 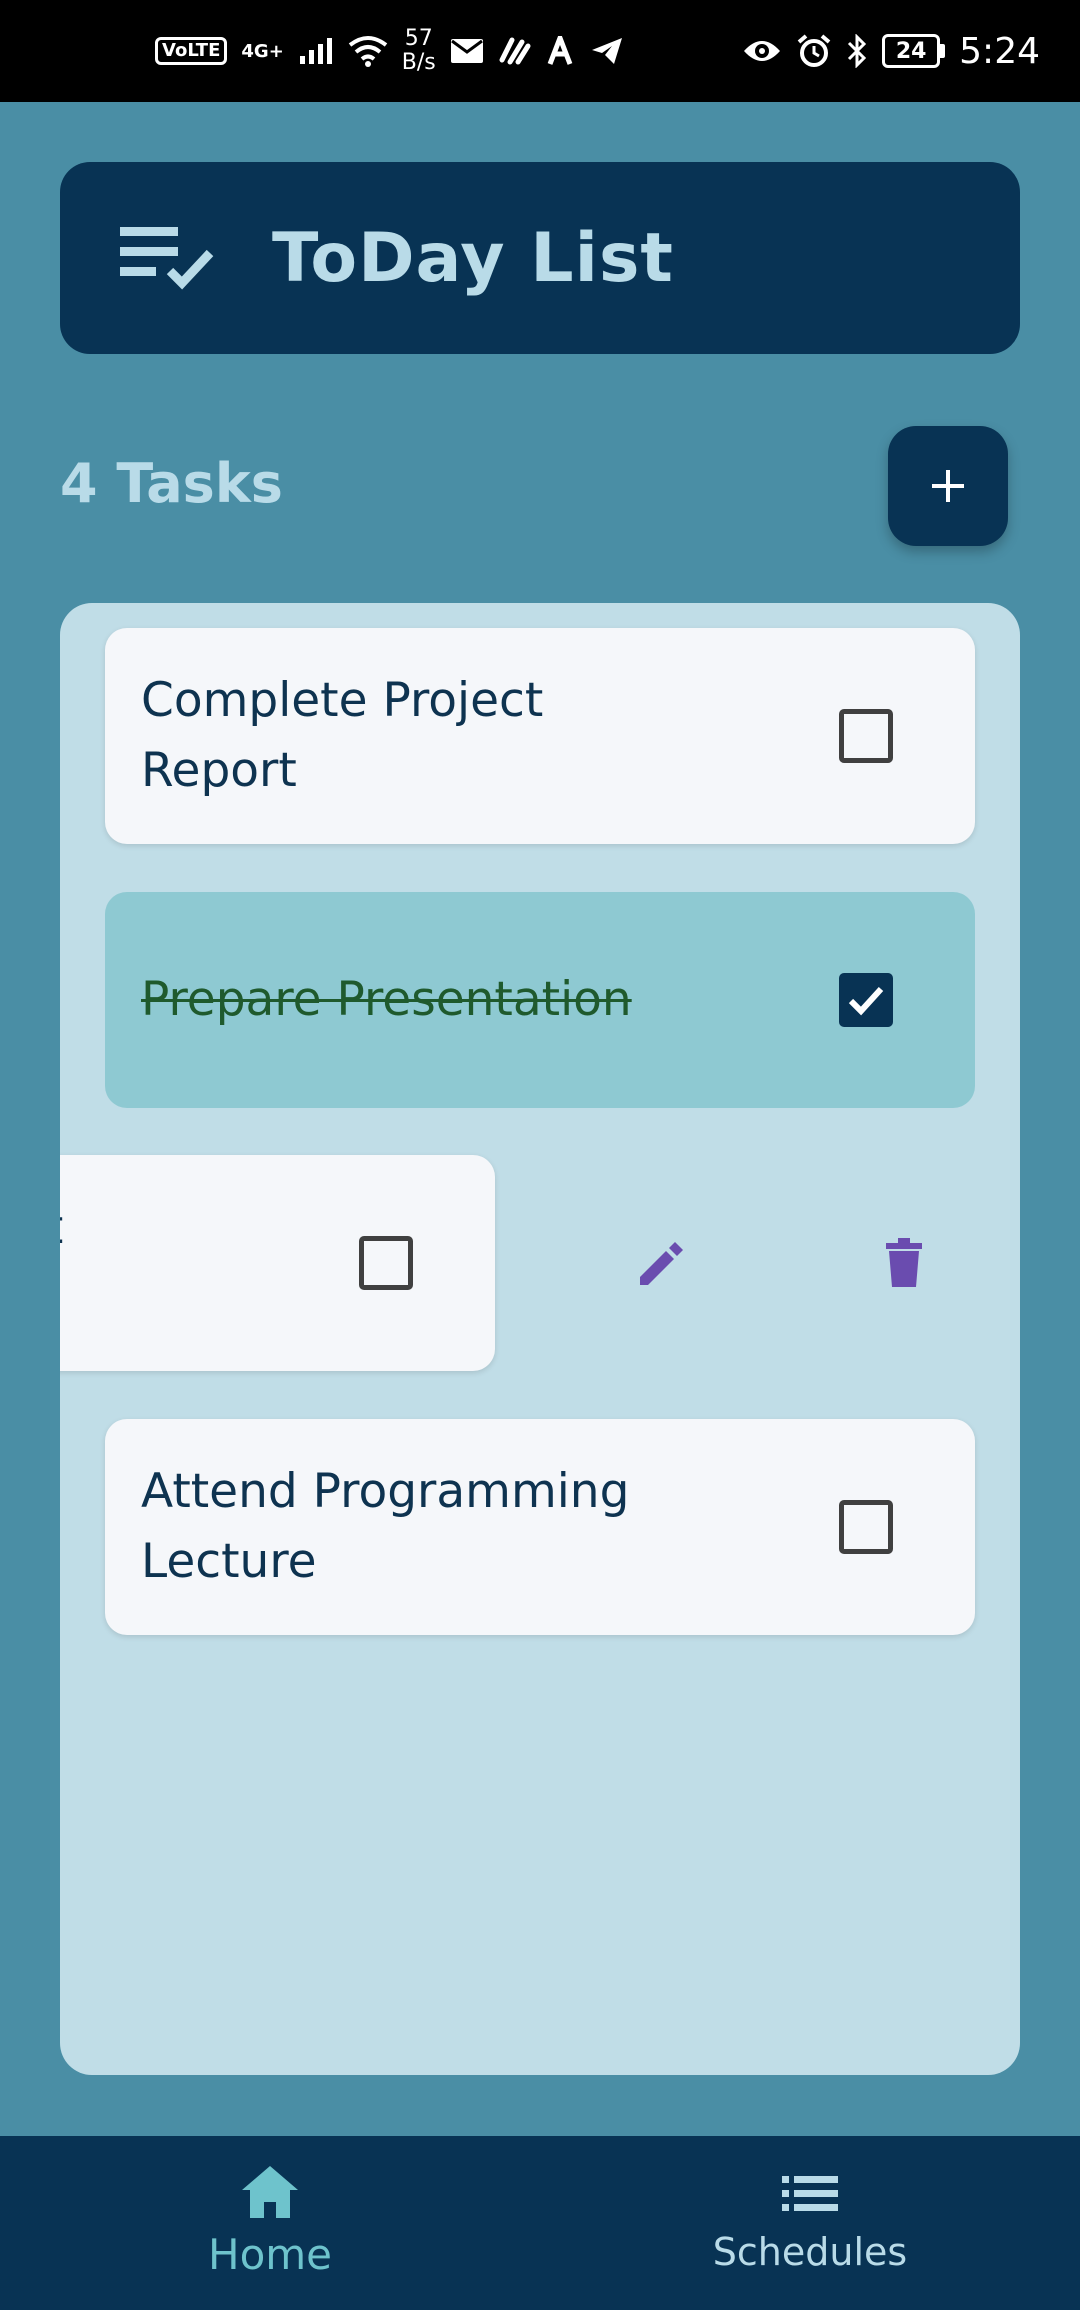 What do you see at coordinates (171, 483) in the screenshot?
I see `task-count: 4 Tasks` at bounding box center [171, 483].